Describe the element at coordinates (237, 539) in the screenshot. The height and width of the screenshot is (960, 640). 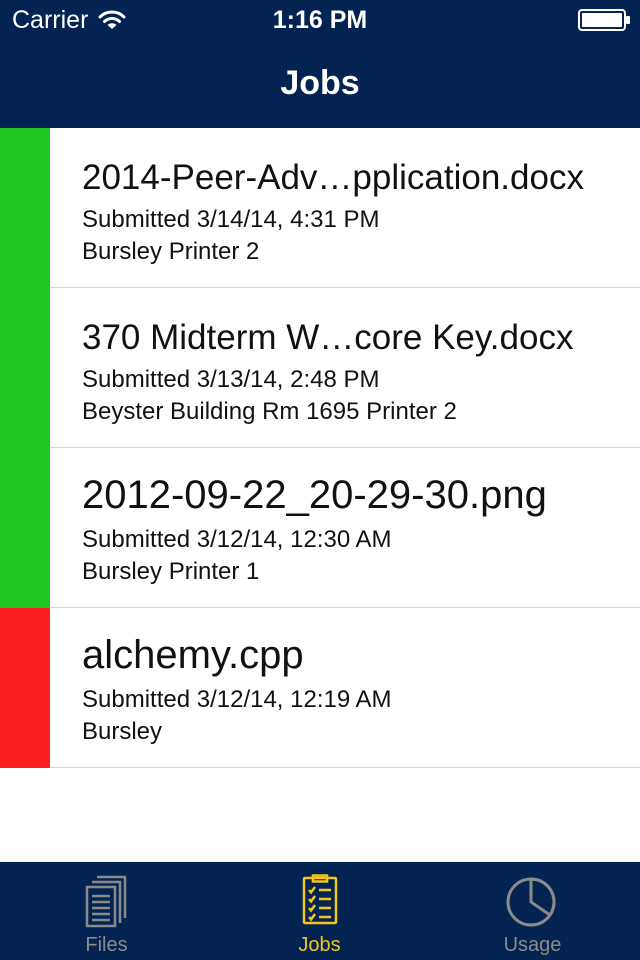
I see `job-submitted-time: Submitted 3/12/14, 12:30 AM` at that location.